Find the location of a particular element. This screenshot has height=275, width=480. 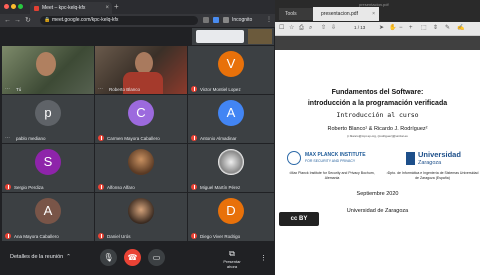

present-now-label: Presentar ahora is located at coordinates (232, 264).